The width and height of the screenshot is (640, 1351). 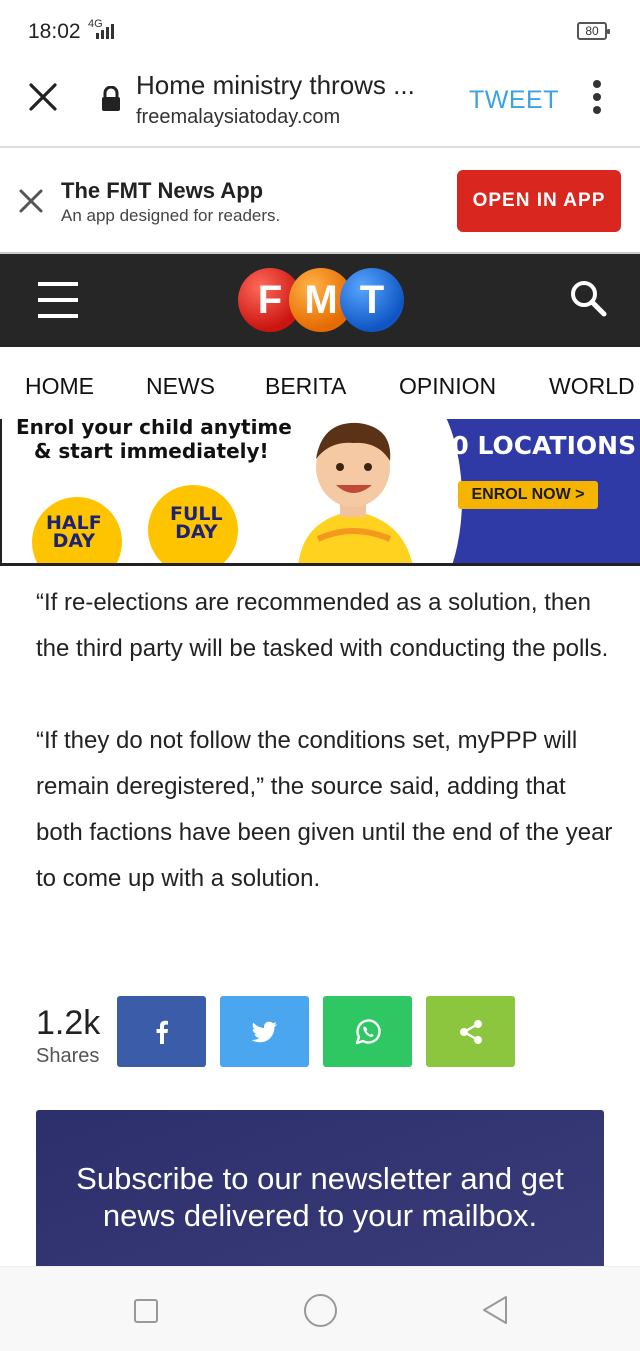 What do you see at coordinates (68, 1056) in the screenshot?
I see `share-count-label: Shares` at bounding box center [68, 1056].